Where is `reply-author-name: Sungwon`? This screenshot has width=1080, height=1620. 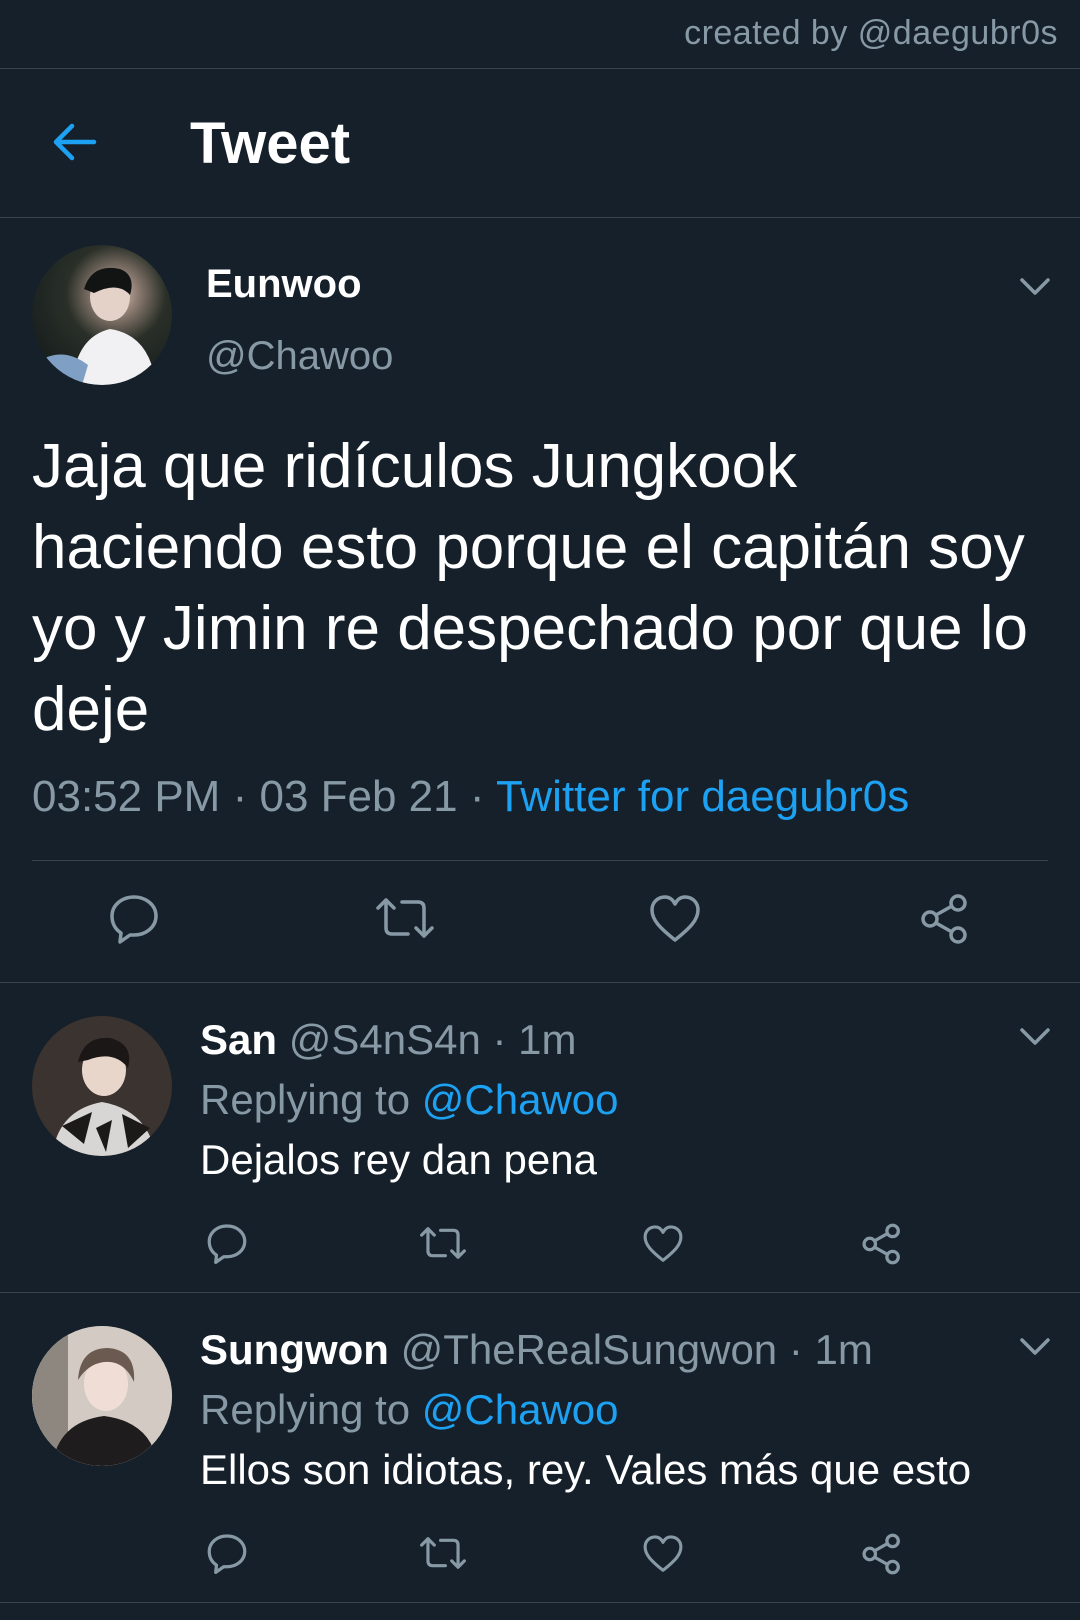
reply-author-name: Sungwon is located at coordinates (294, 1349).